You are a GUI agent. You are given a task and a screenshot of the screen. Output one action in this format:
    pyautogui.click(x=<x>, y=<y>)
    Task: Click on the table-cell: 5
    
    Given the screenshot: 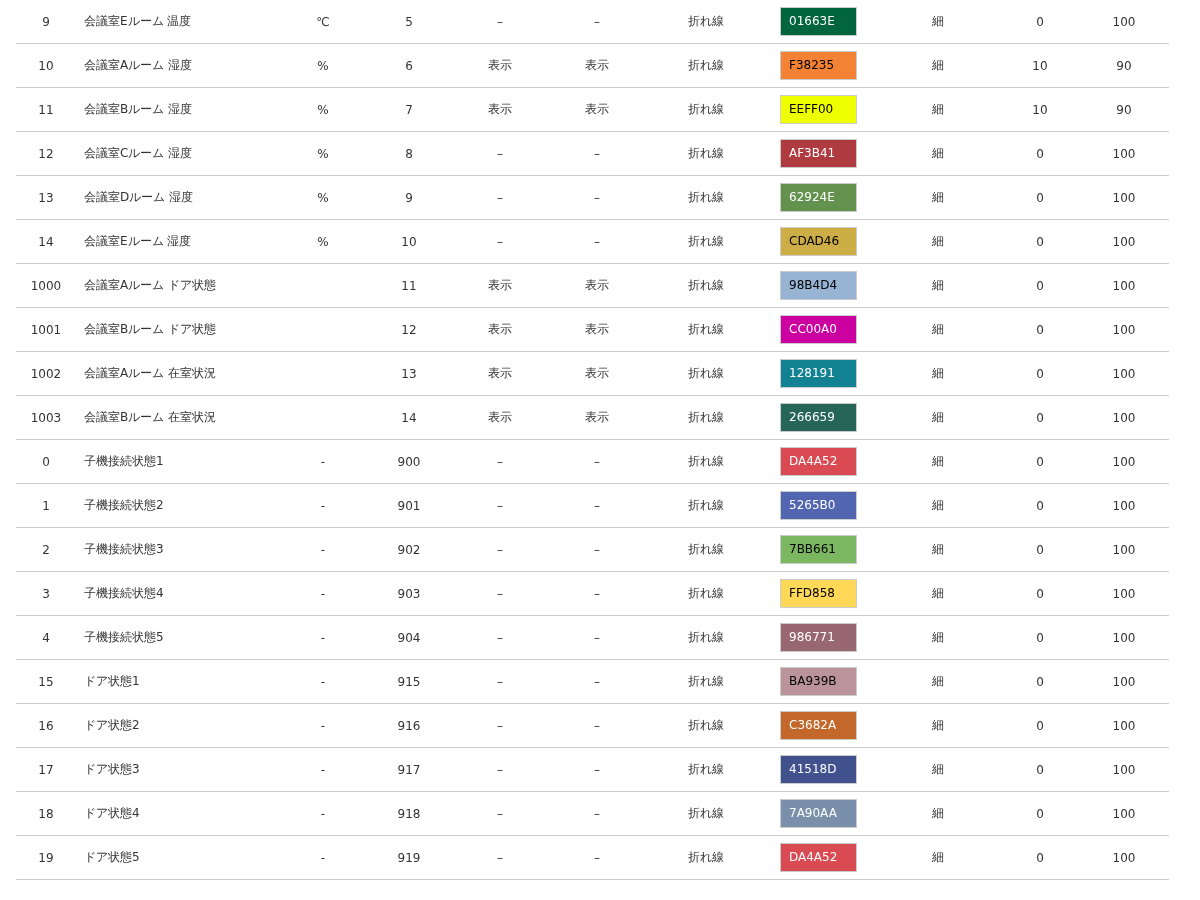 What is the action you would take?
    pyautogui.click(x=409, y=21)
    